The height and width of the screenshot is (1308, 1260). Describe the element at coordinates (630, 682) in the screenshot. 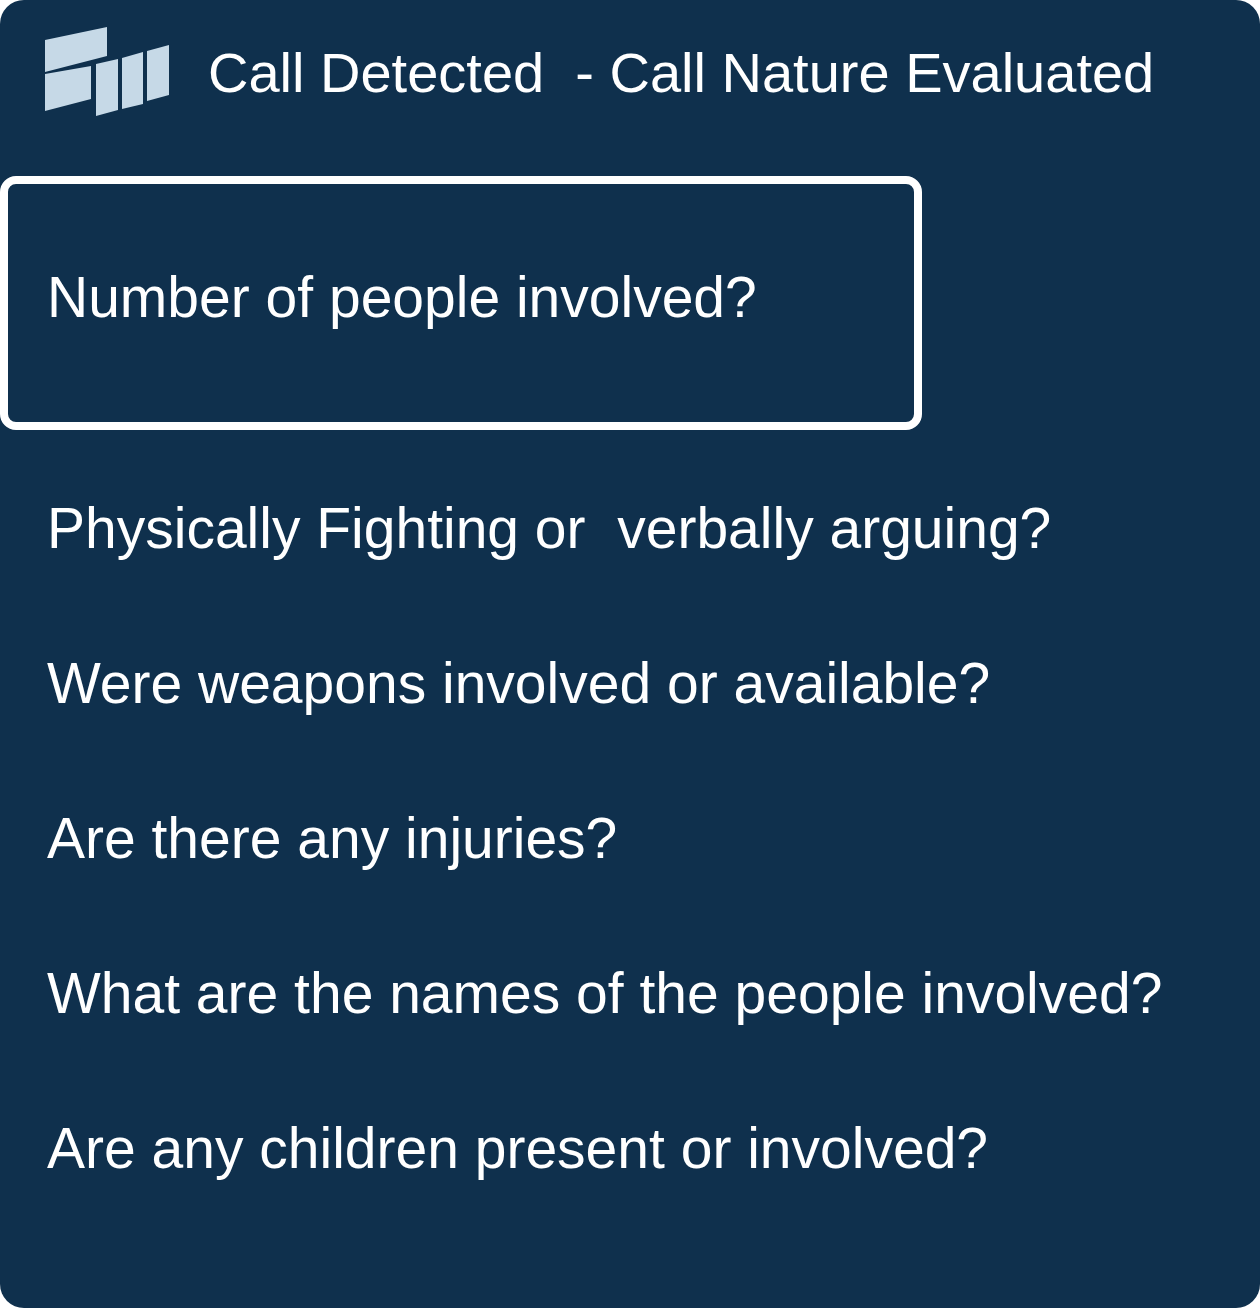

I see `question-item: Were weapons involved or available?` at that location.